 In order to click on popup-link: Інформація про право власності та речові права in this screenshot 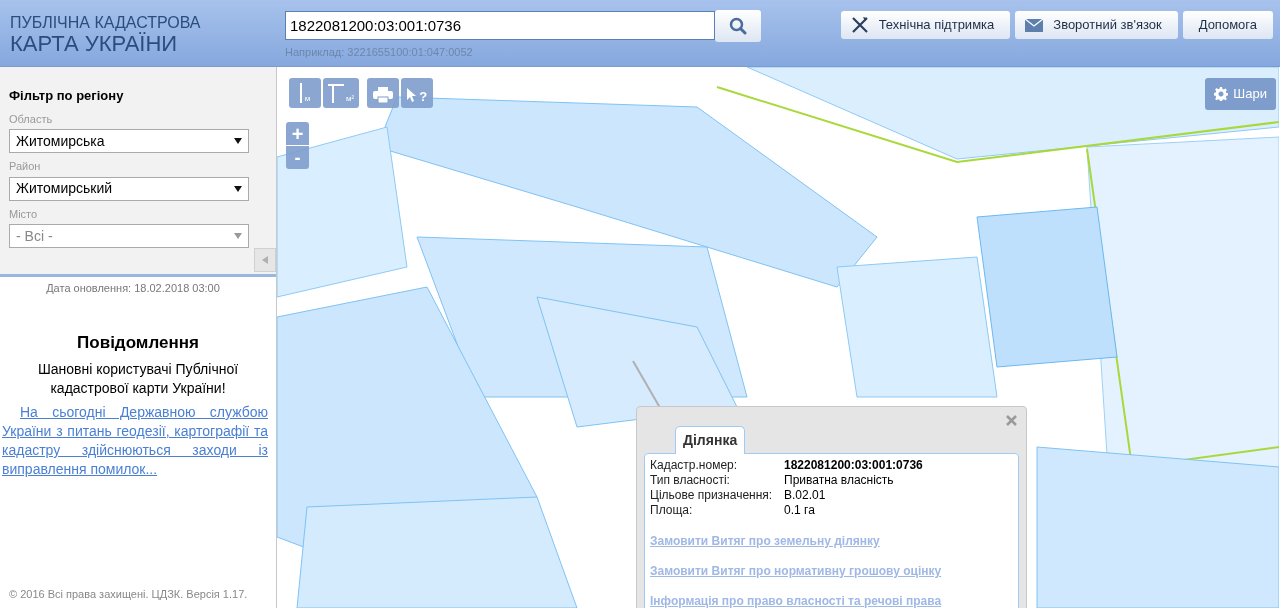, I will do `click(831, 600)`.